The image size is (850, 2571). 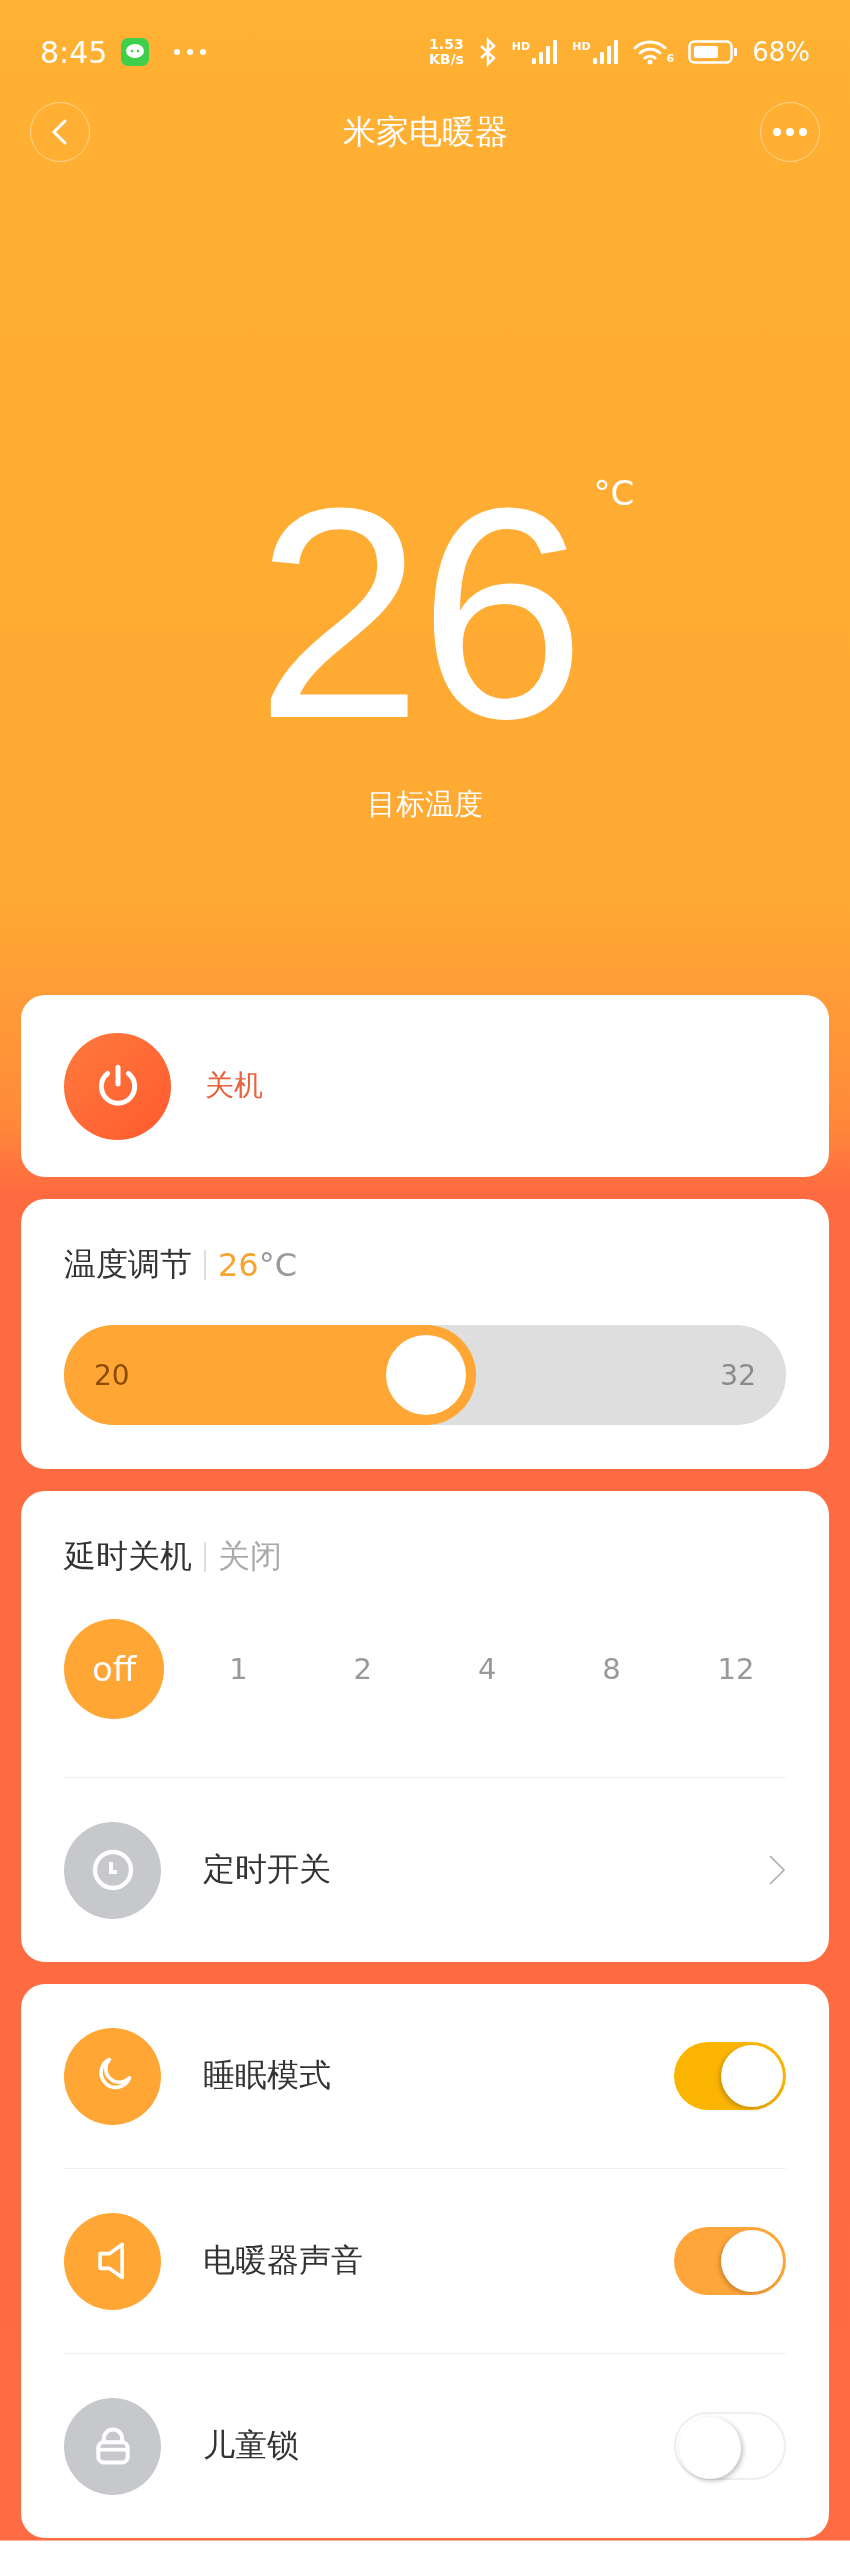 What do you see at coordinates (128, 1264) in the screenshot?
I see `card-title: 温度调节` at bounding box center [128, 1264].